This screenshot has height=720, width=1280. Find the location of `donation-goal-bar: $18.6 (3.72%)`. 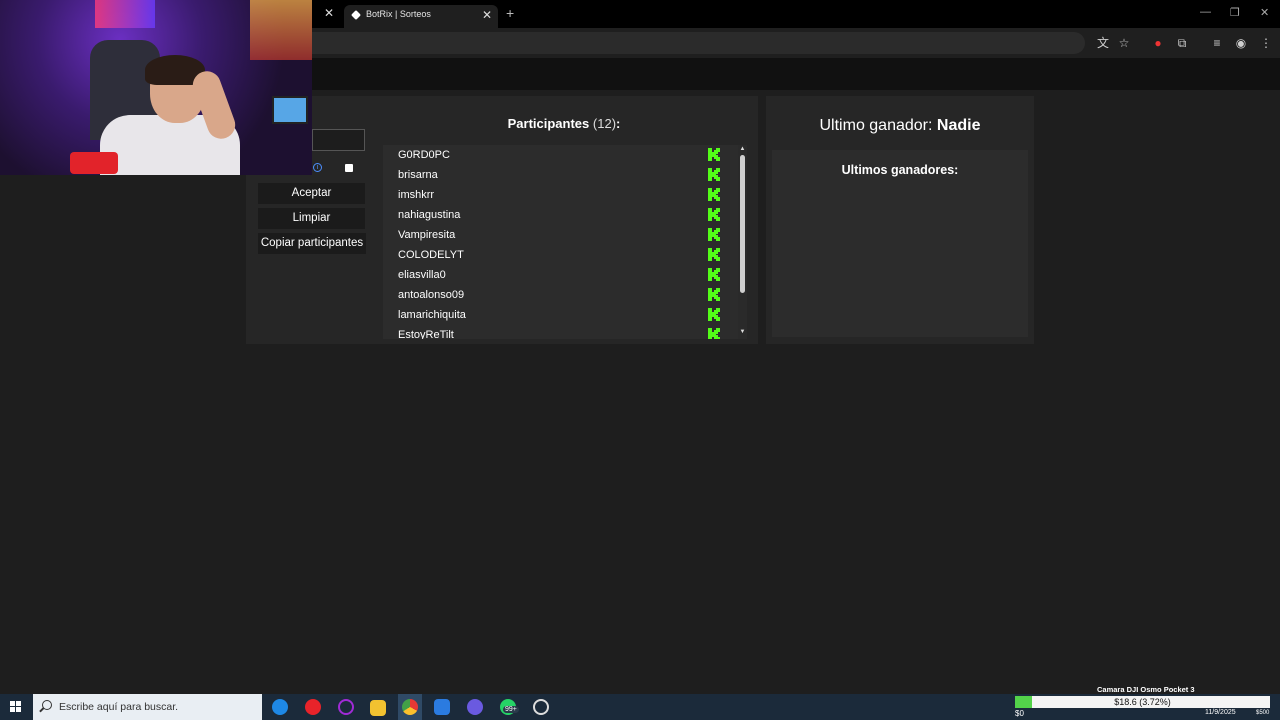

donation-goal-bar: $18.6 (3.72%) is located at coordinates (1142, 702).